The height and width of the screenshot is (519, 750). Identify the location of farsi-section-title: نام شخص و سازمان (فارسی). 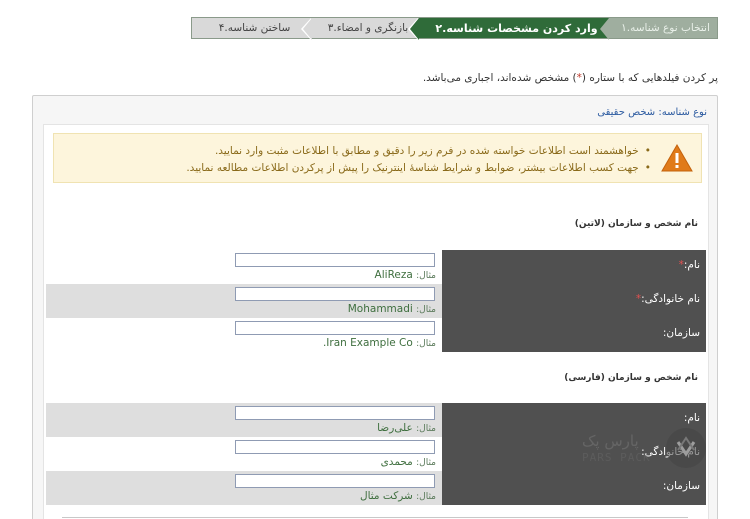
(631, 378).